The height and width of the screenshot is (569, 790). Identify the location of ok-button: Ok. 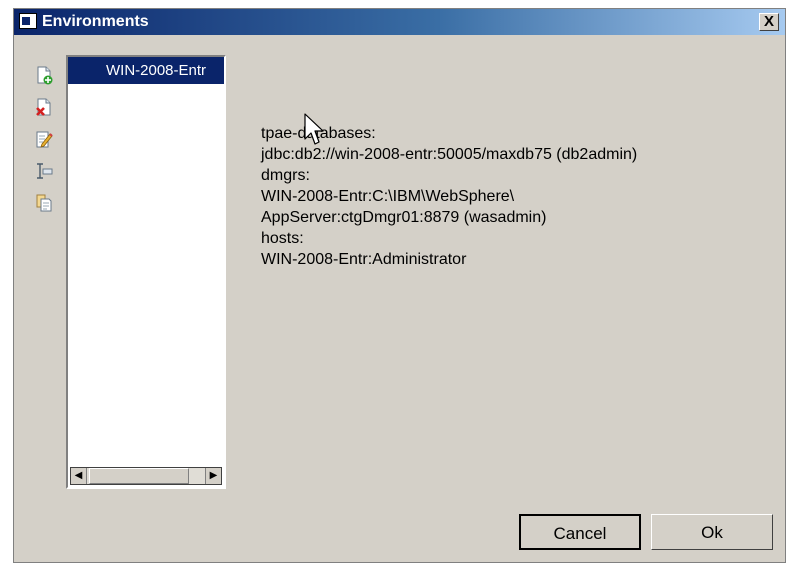
(712, 532).